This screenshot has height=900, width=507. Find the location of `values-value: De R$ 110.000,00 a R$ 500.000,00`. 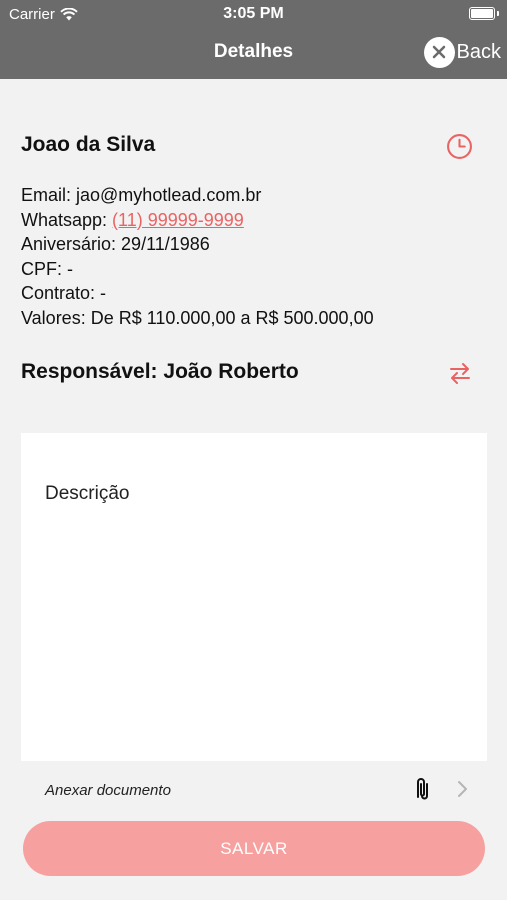

values-value: De R$ 110.000,00 a R$ 500.000,00 is located at coordinates (232, 317).